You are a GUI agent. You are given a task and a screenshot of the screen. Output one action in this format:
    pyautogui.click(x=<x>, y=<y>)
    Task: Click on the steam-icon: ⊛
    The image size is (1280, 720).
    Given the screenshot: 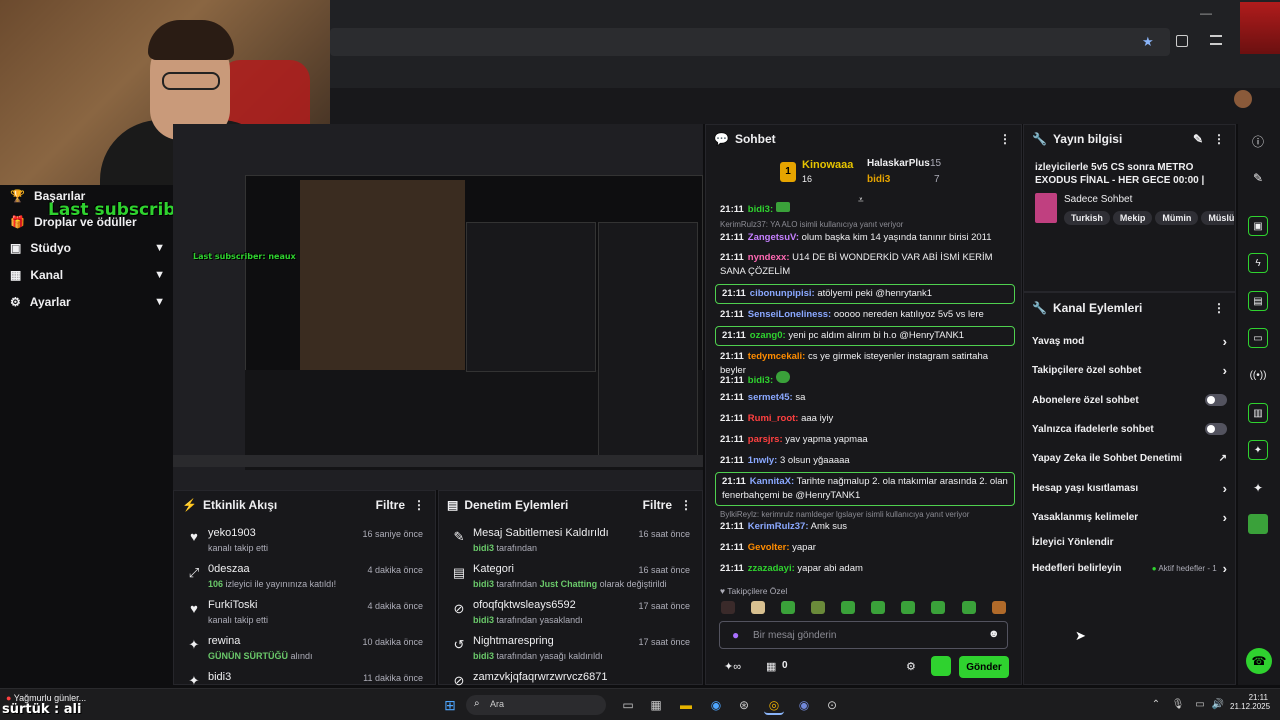 What is the action you would take?
    pyautogui.click(x=744, y=705)
    